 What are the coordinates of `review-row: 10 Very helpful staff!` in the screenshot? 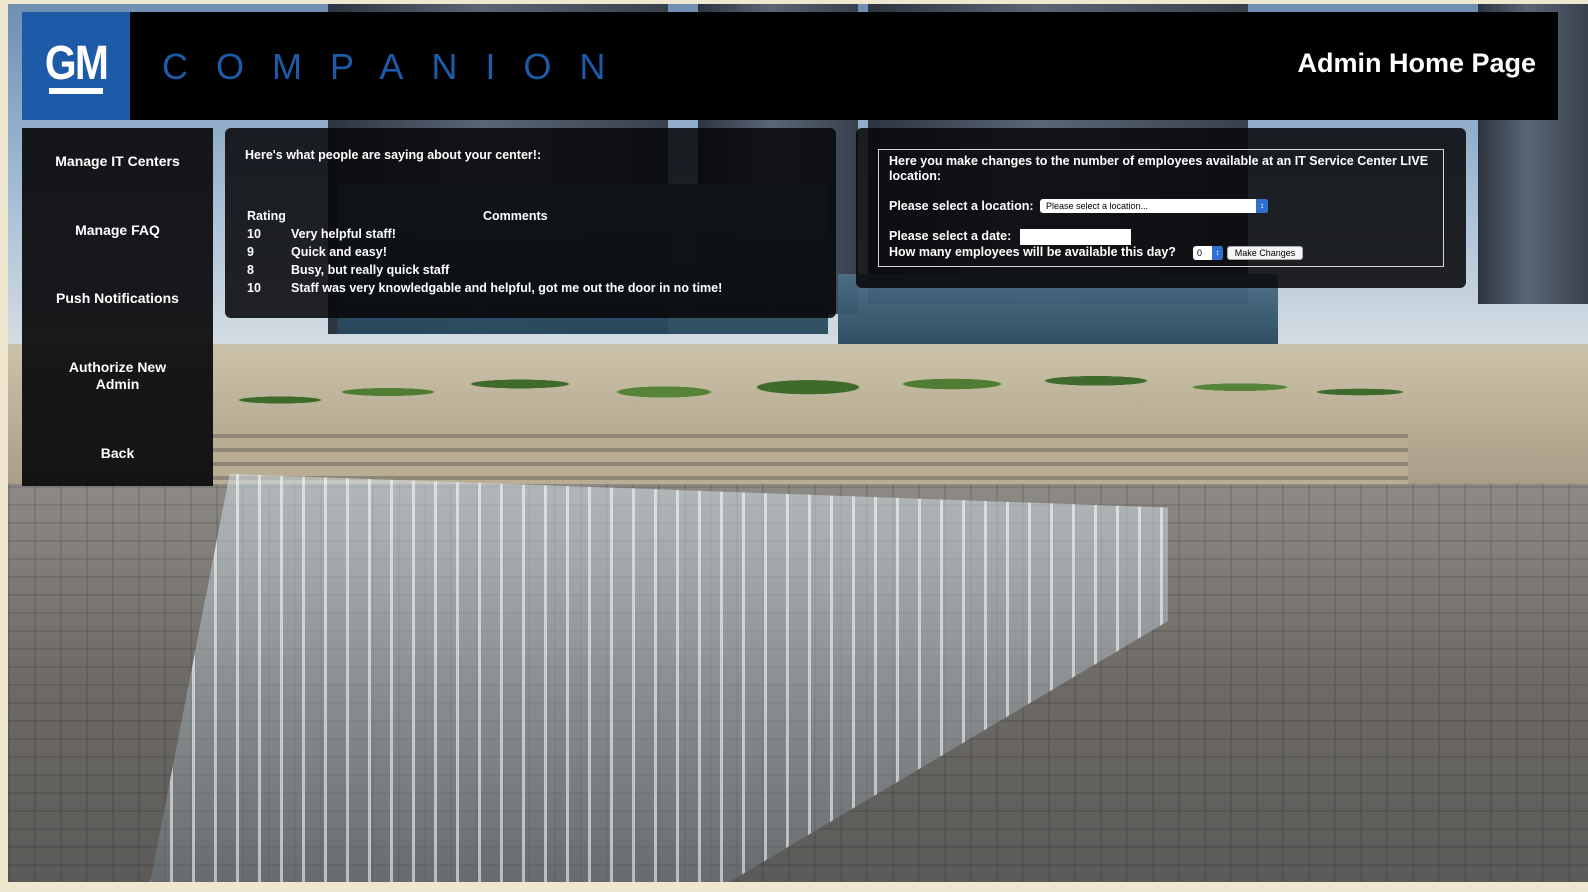 It's located at (321, 234).